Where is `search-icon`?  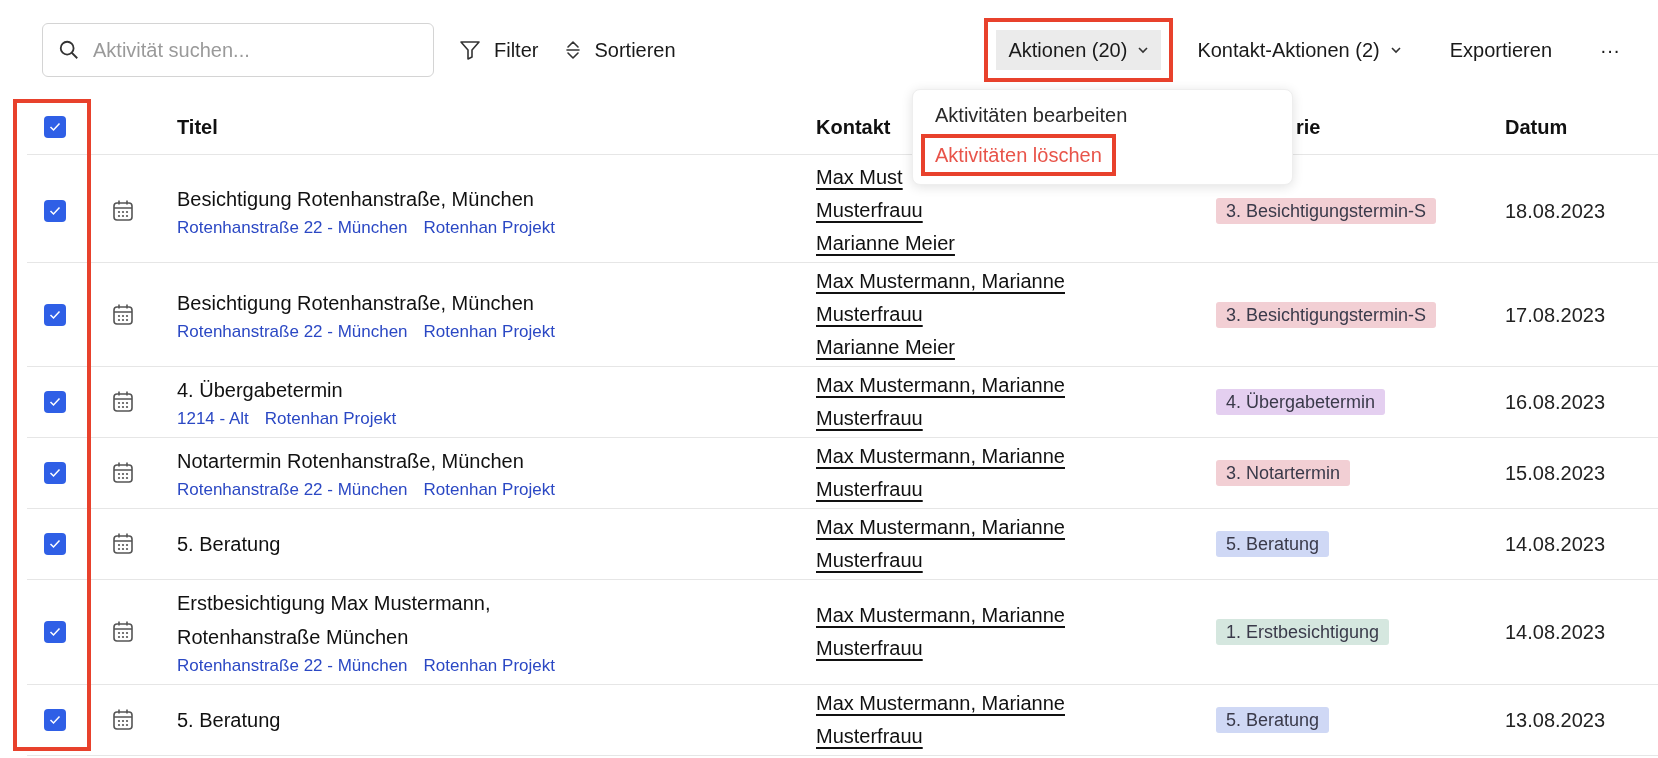
search-icon is located at coordinates (69, 50).